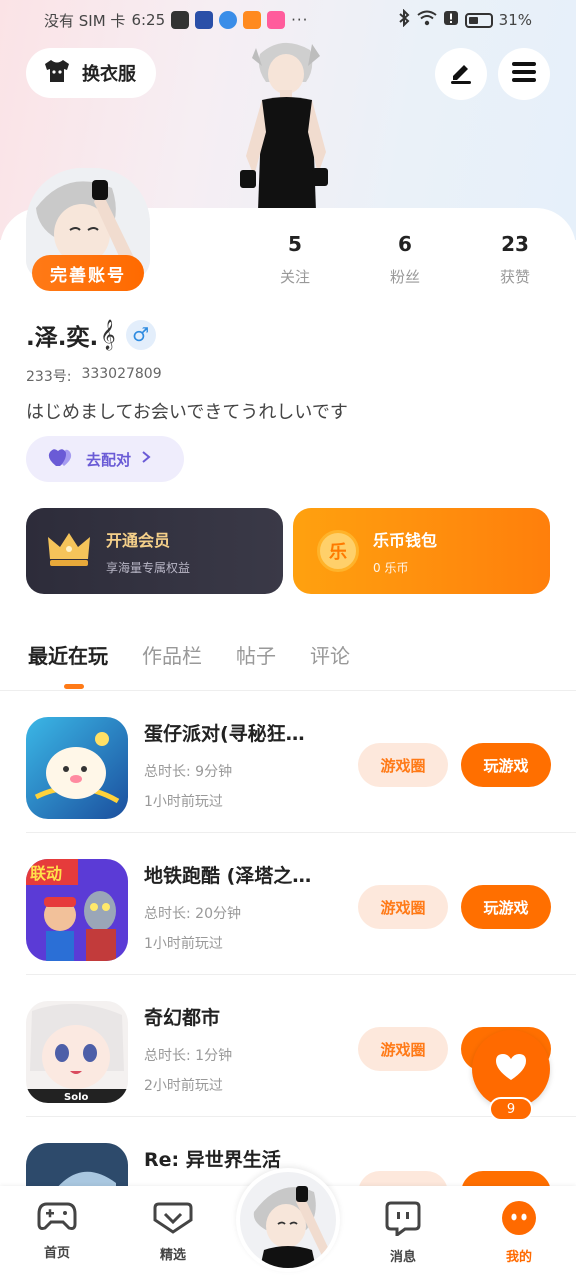  What do you see at coordinates (188, 1056) in the screenshot?
I see `game-duration: 总时长: 1分钟` at bounding box center [188, 1056].